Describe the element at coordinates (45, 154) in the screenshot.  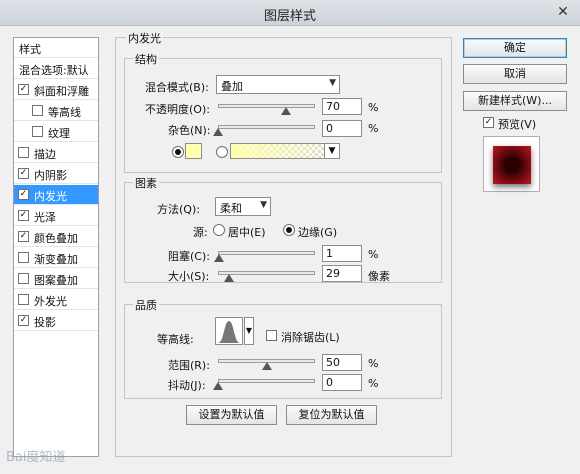
I see `style-list-item-label: 描边` at that location.